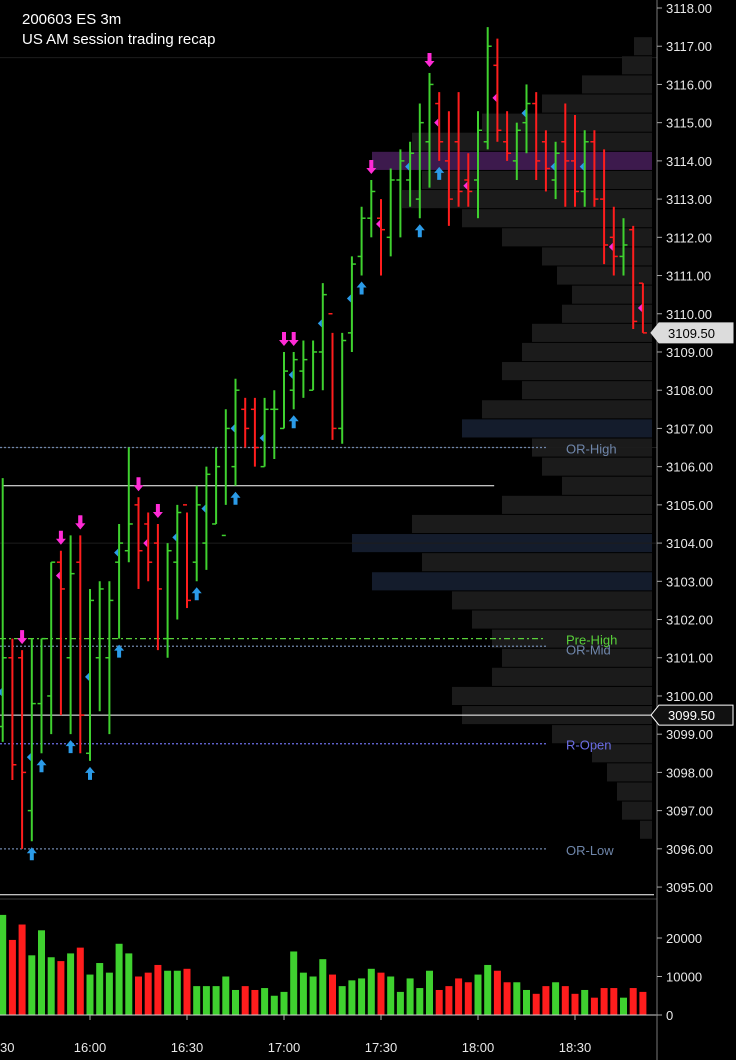 The width and height of the screenshot is (736, 1060). What do you see at coordinates (588, 649) in the screenshot?
I see `level-label: OR-Mid` at bounding box center [588, 649].